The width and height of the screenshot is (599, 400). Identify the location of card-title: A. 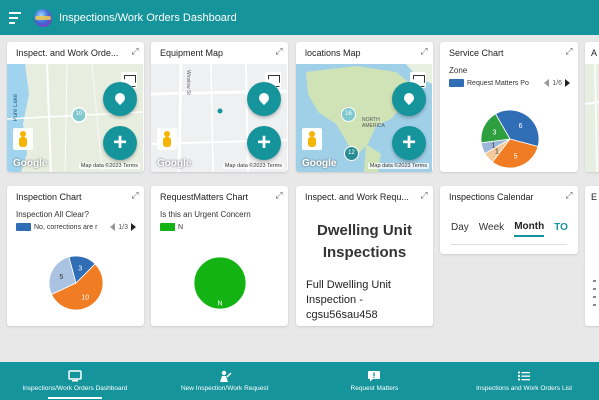
(594, 53).